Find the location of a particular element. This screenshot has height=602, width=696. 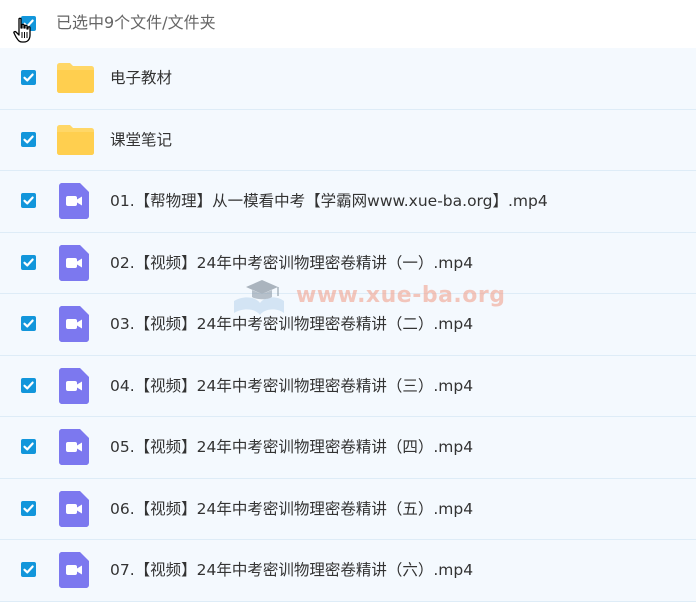

list-item: 05.【视频】24年中考密训物理密卷精讲（四）.mp4 is located at coordinates (348, 448).